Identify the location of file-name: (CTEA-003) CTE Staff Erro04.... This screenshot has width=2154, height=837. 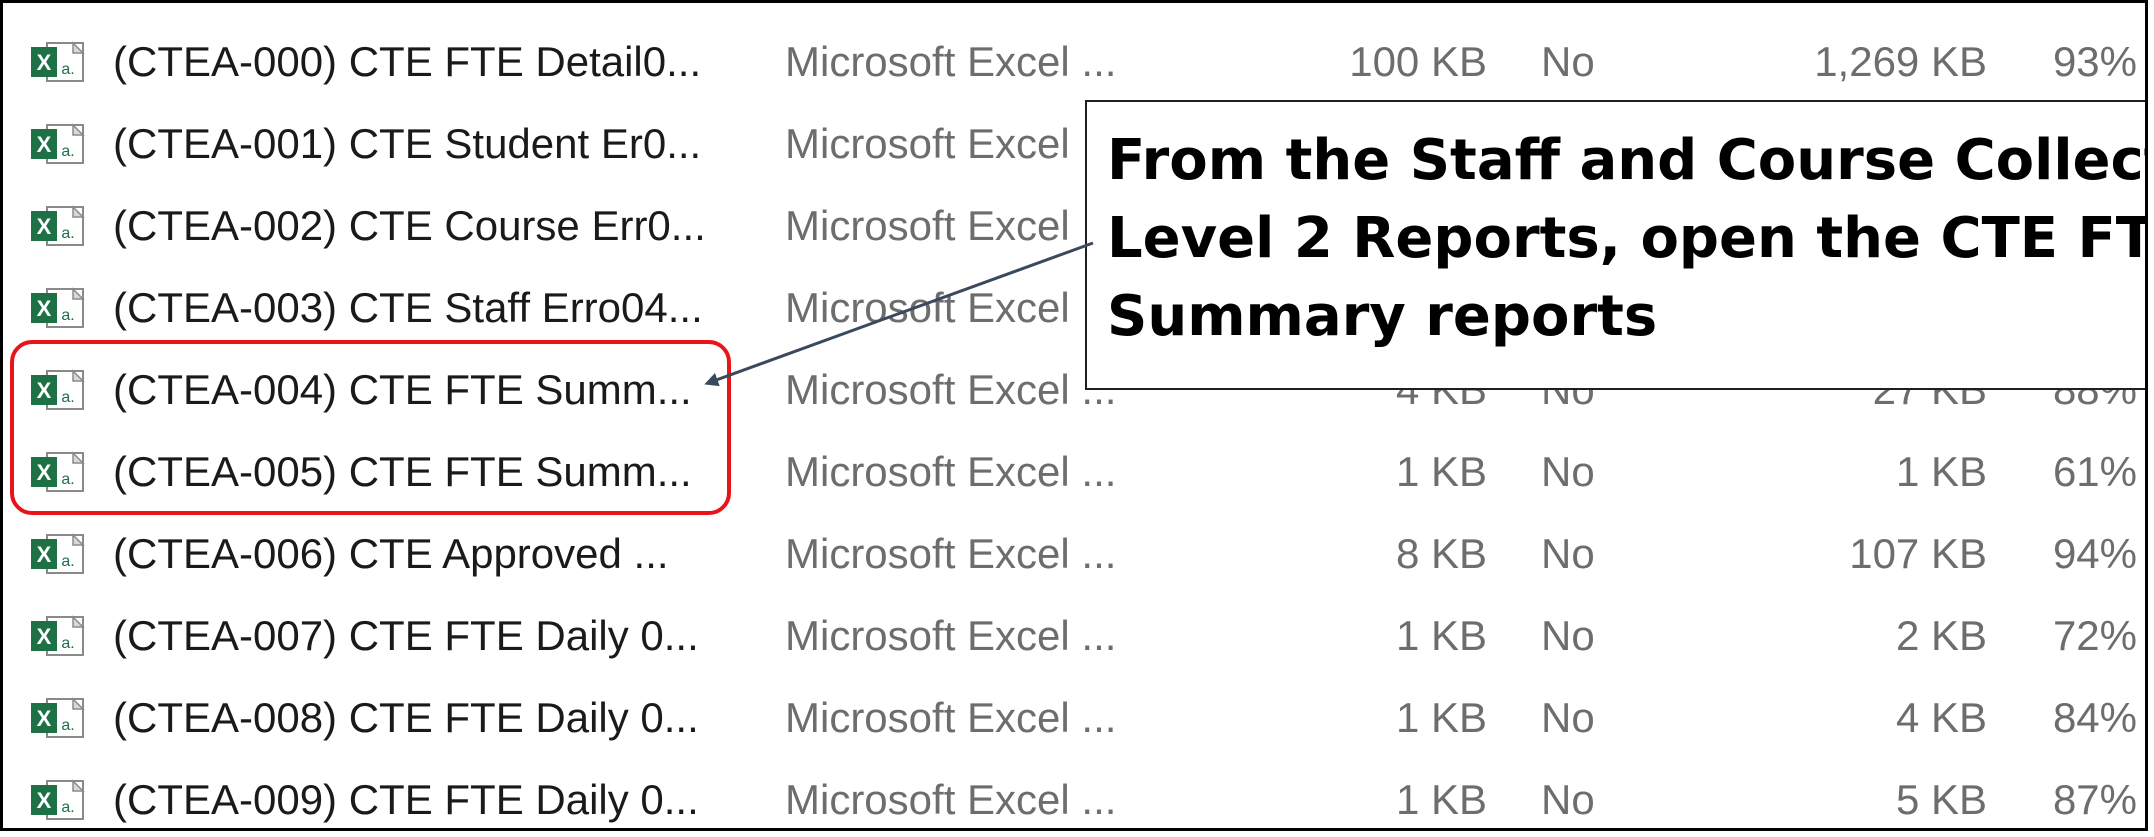
(408, 307).